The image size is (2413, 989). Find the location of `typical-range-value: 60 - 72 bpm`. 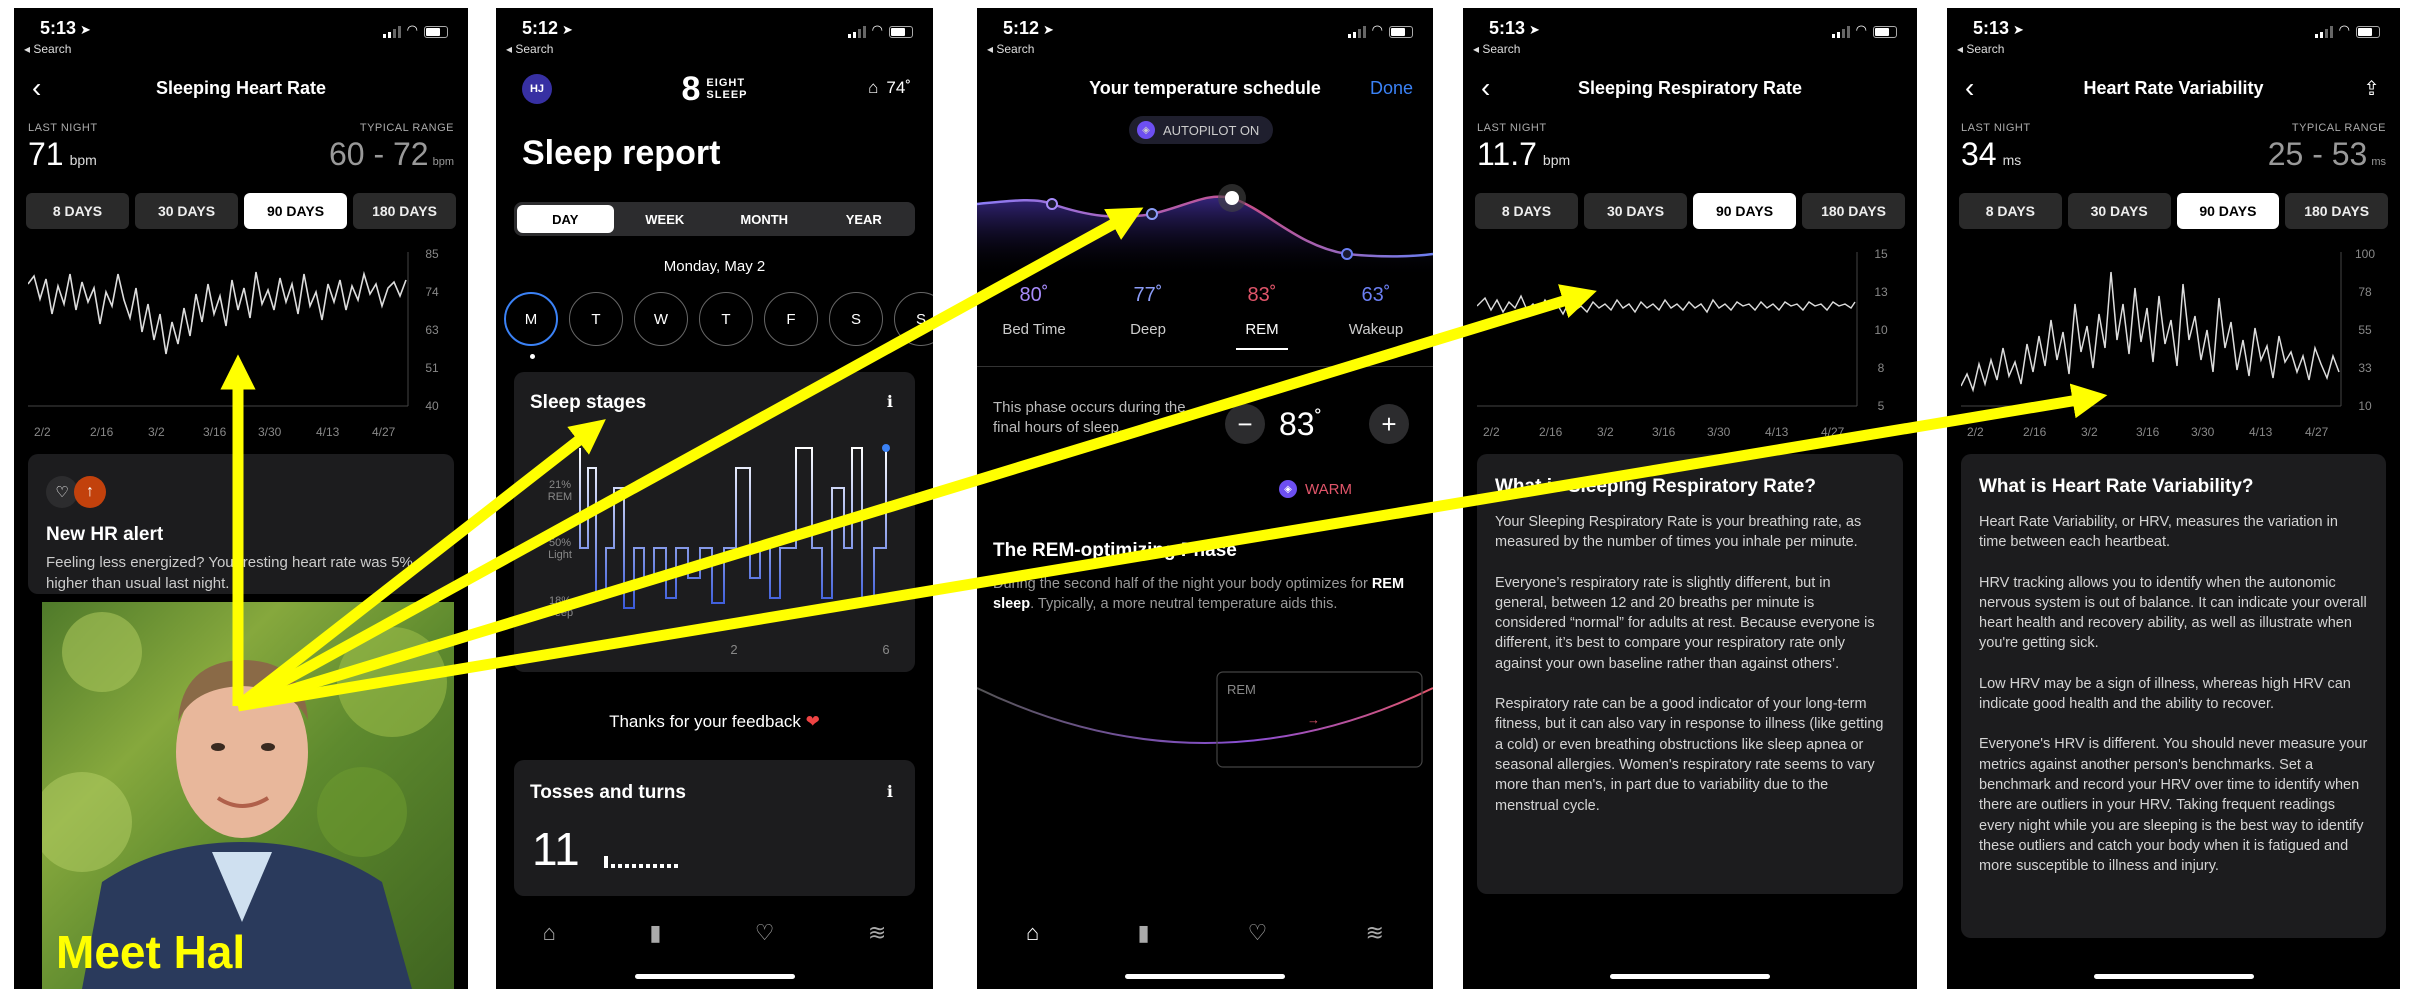

typical-range-value: 60 - 72 bpm is located at coordinates (391, 154).